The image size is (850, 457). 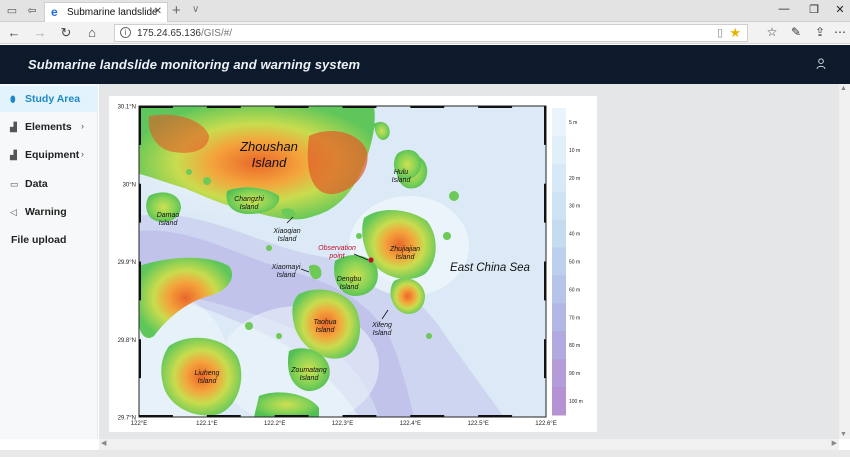 I want to click on depth-legend-label: 80 m, so click(x=574, y=346).